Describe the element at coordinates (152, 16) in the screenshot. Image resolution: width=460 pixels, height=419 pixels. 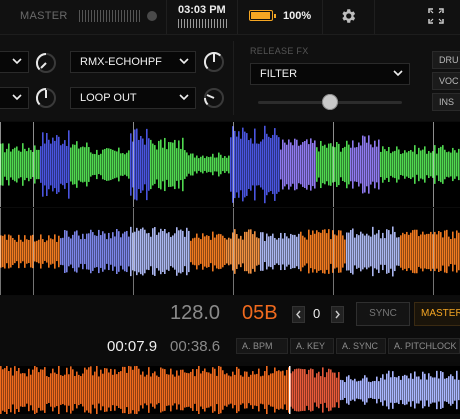
I see `master-indicator` at that location.